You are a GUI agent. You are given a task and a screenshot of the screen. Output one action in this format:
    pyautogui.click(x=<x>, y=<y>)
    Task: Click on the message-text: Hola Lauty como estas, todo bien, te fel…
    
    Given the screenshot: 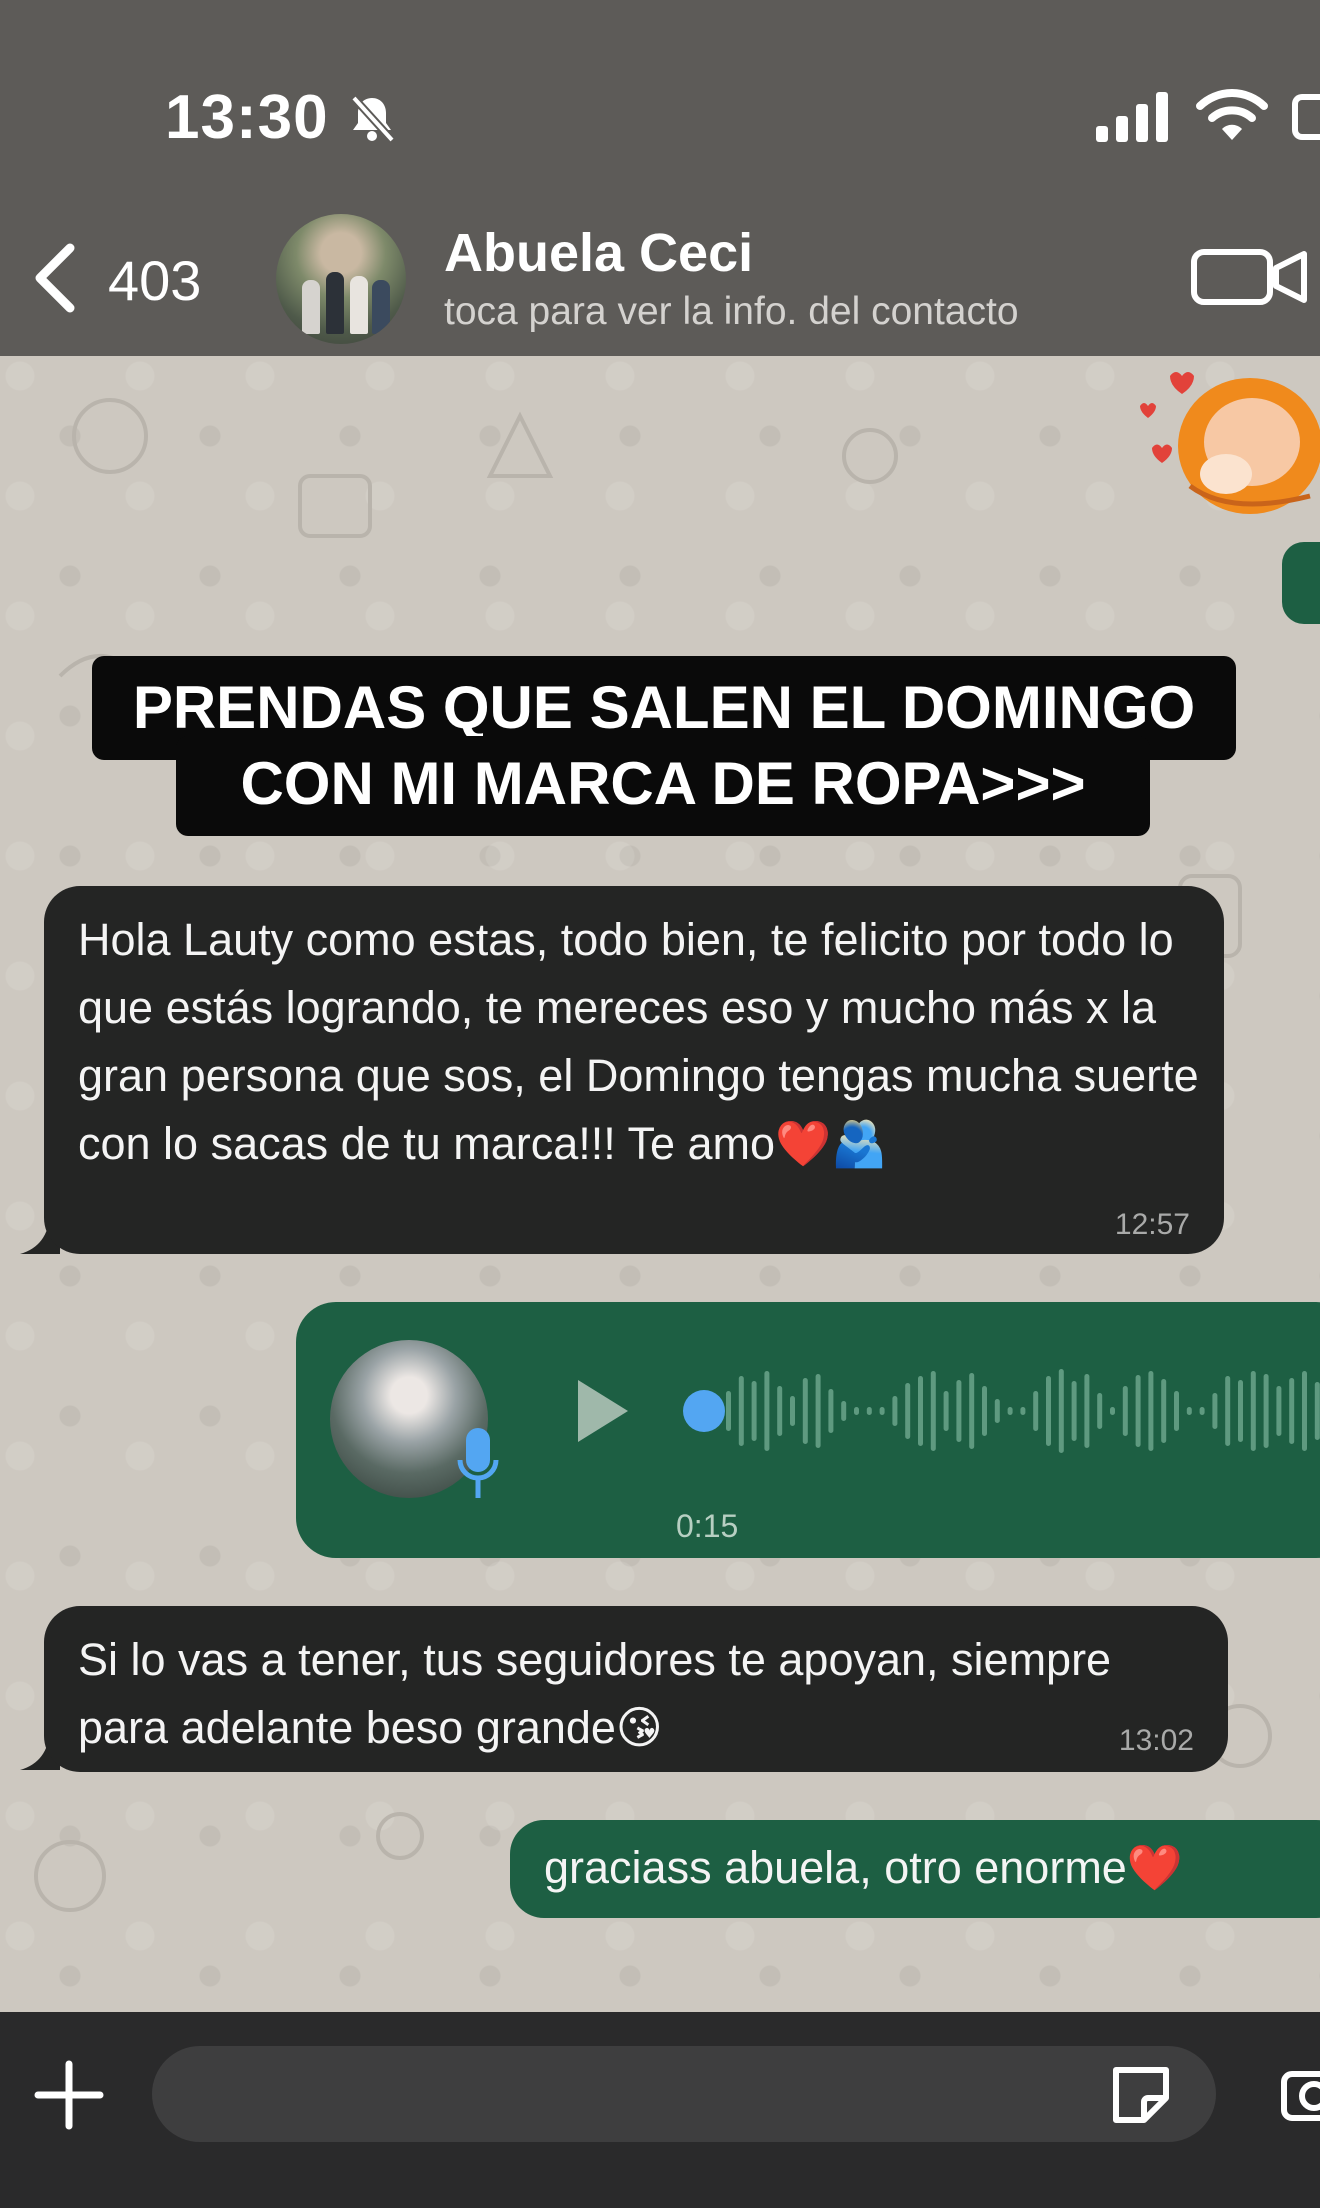 What is the action you would take?
    pyautogui.click(x=638, y=1041)
    